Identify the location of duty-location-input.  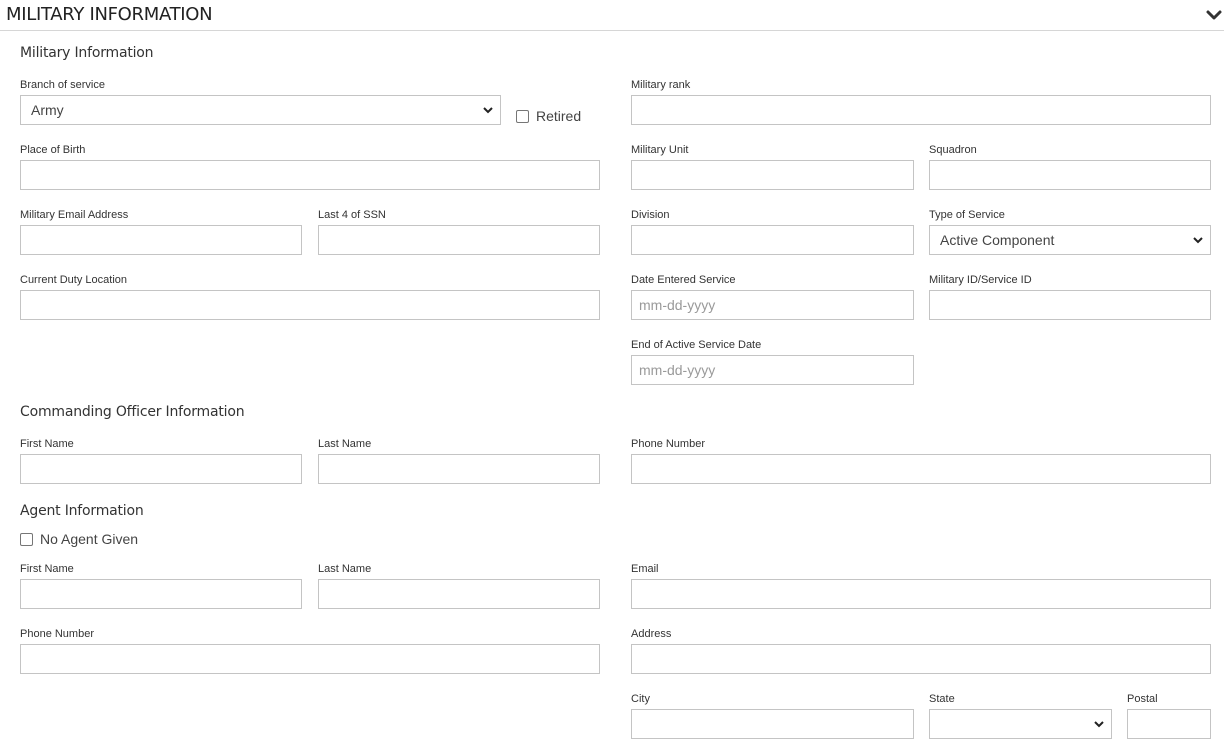
(310, 305).